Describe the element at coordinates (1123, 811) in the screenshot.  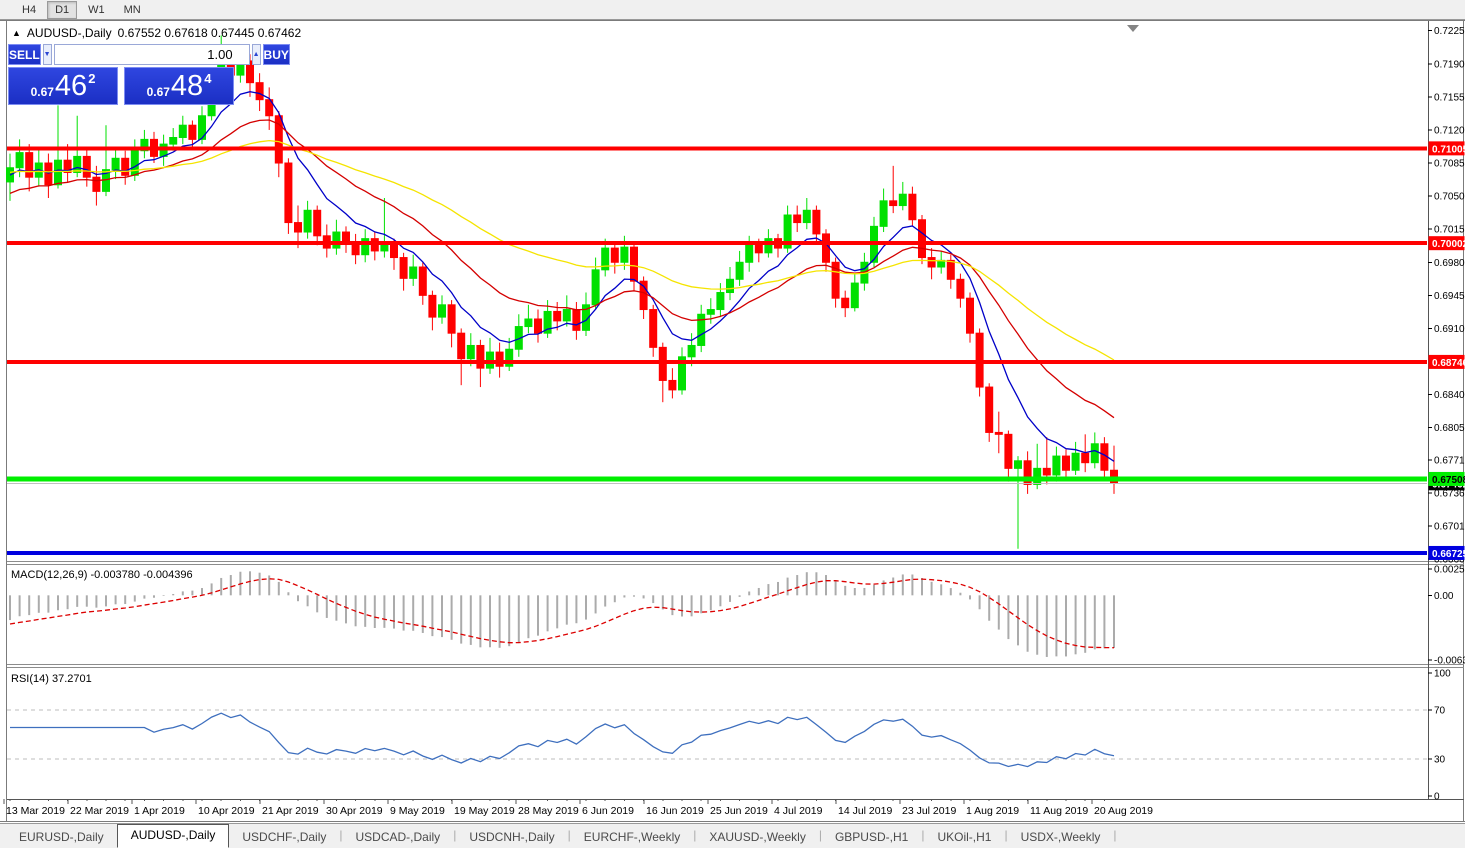
I see `svg-text: 20 Aug 2019` at that location.